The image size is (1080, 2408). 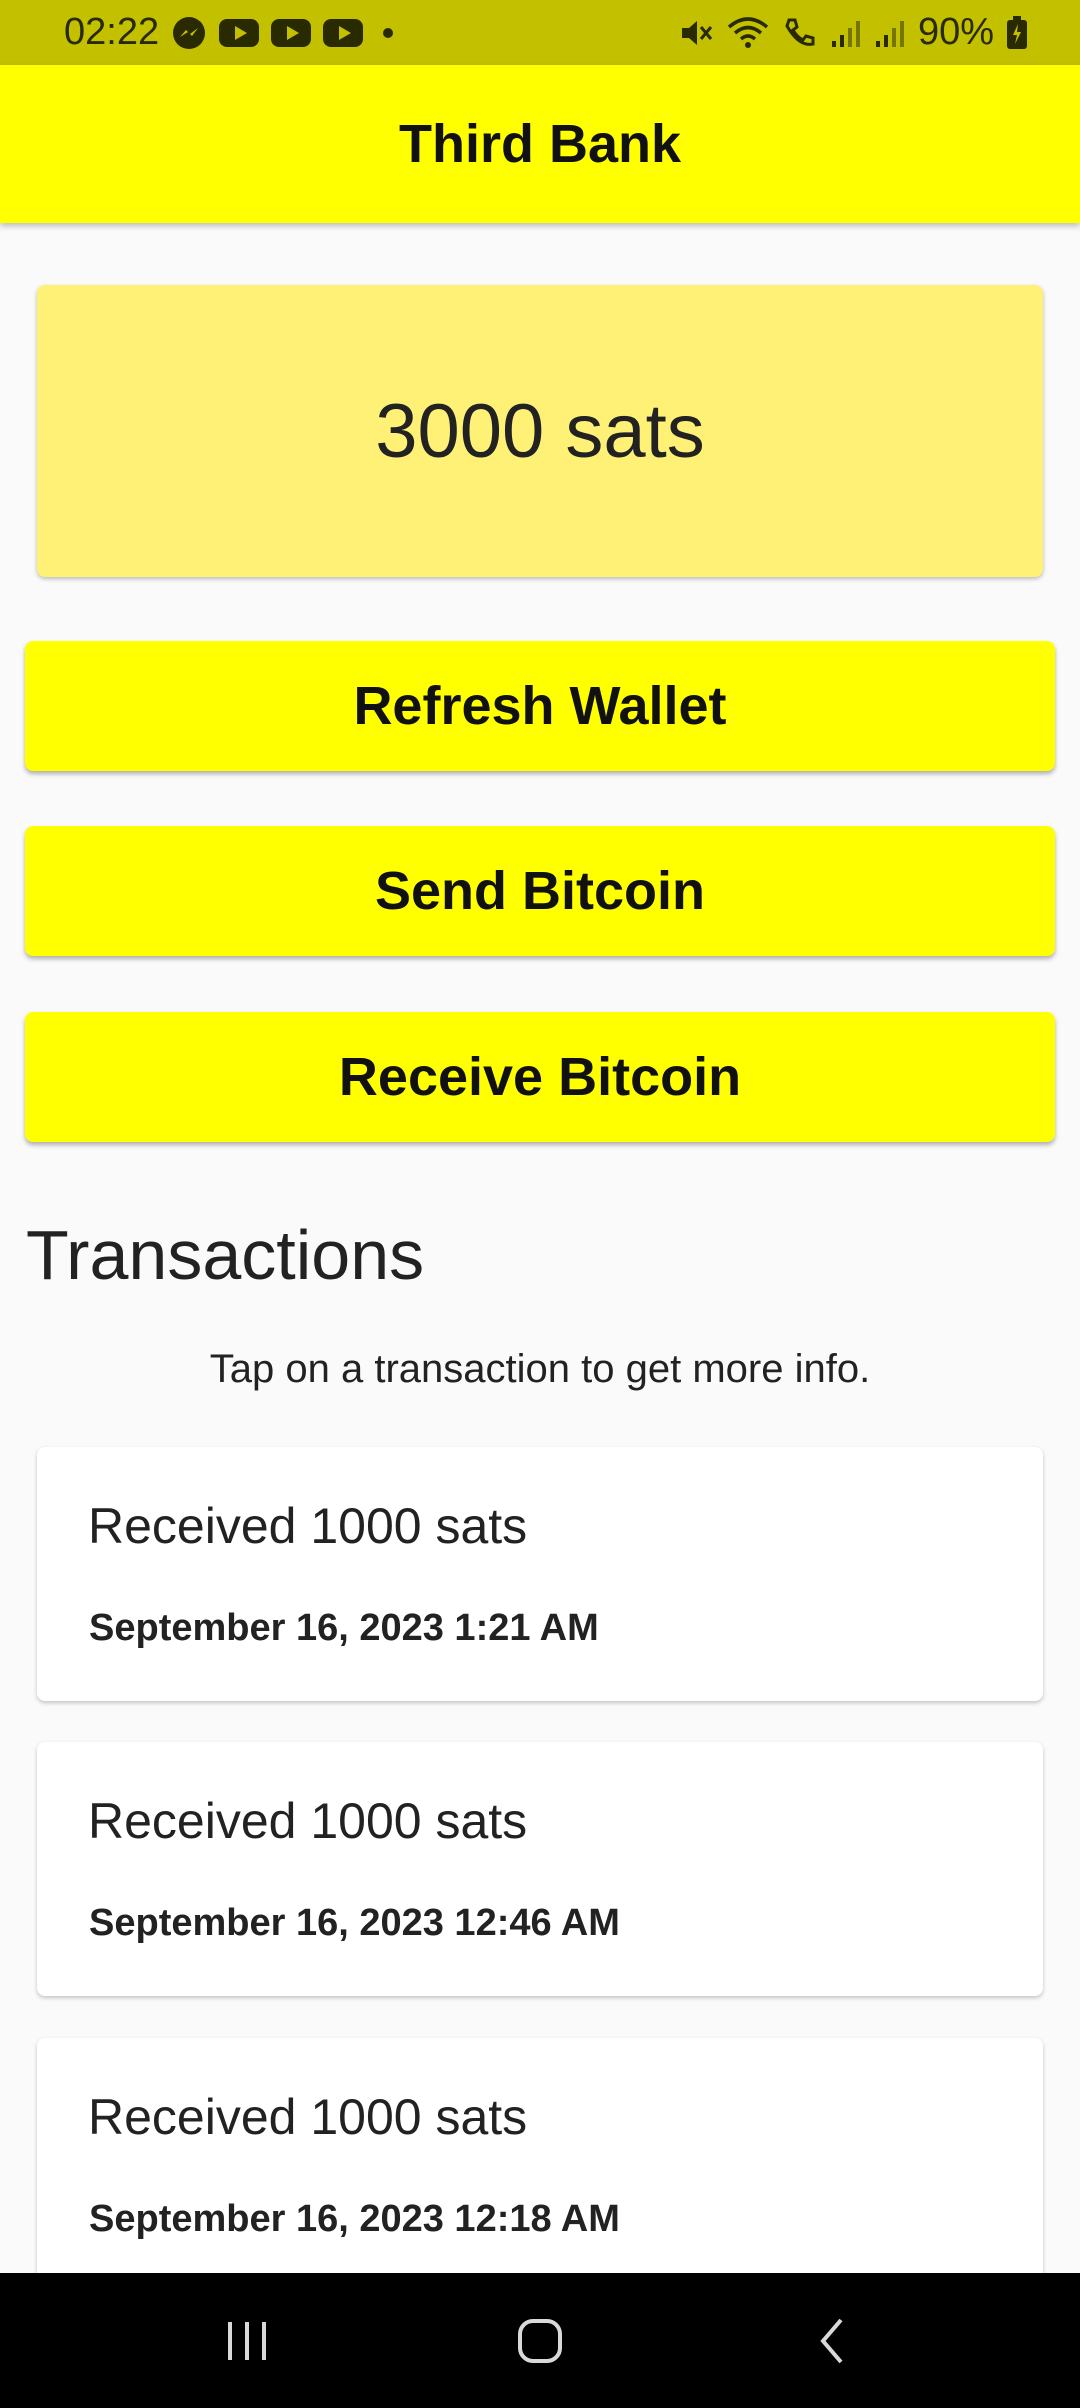 I want to click on status-bar: 02:22 90%, so click(x=540, y=32).